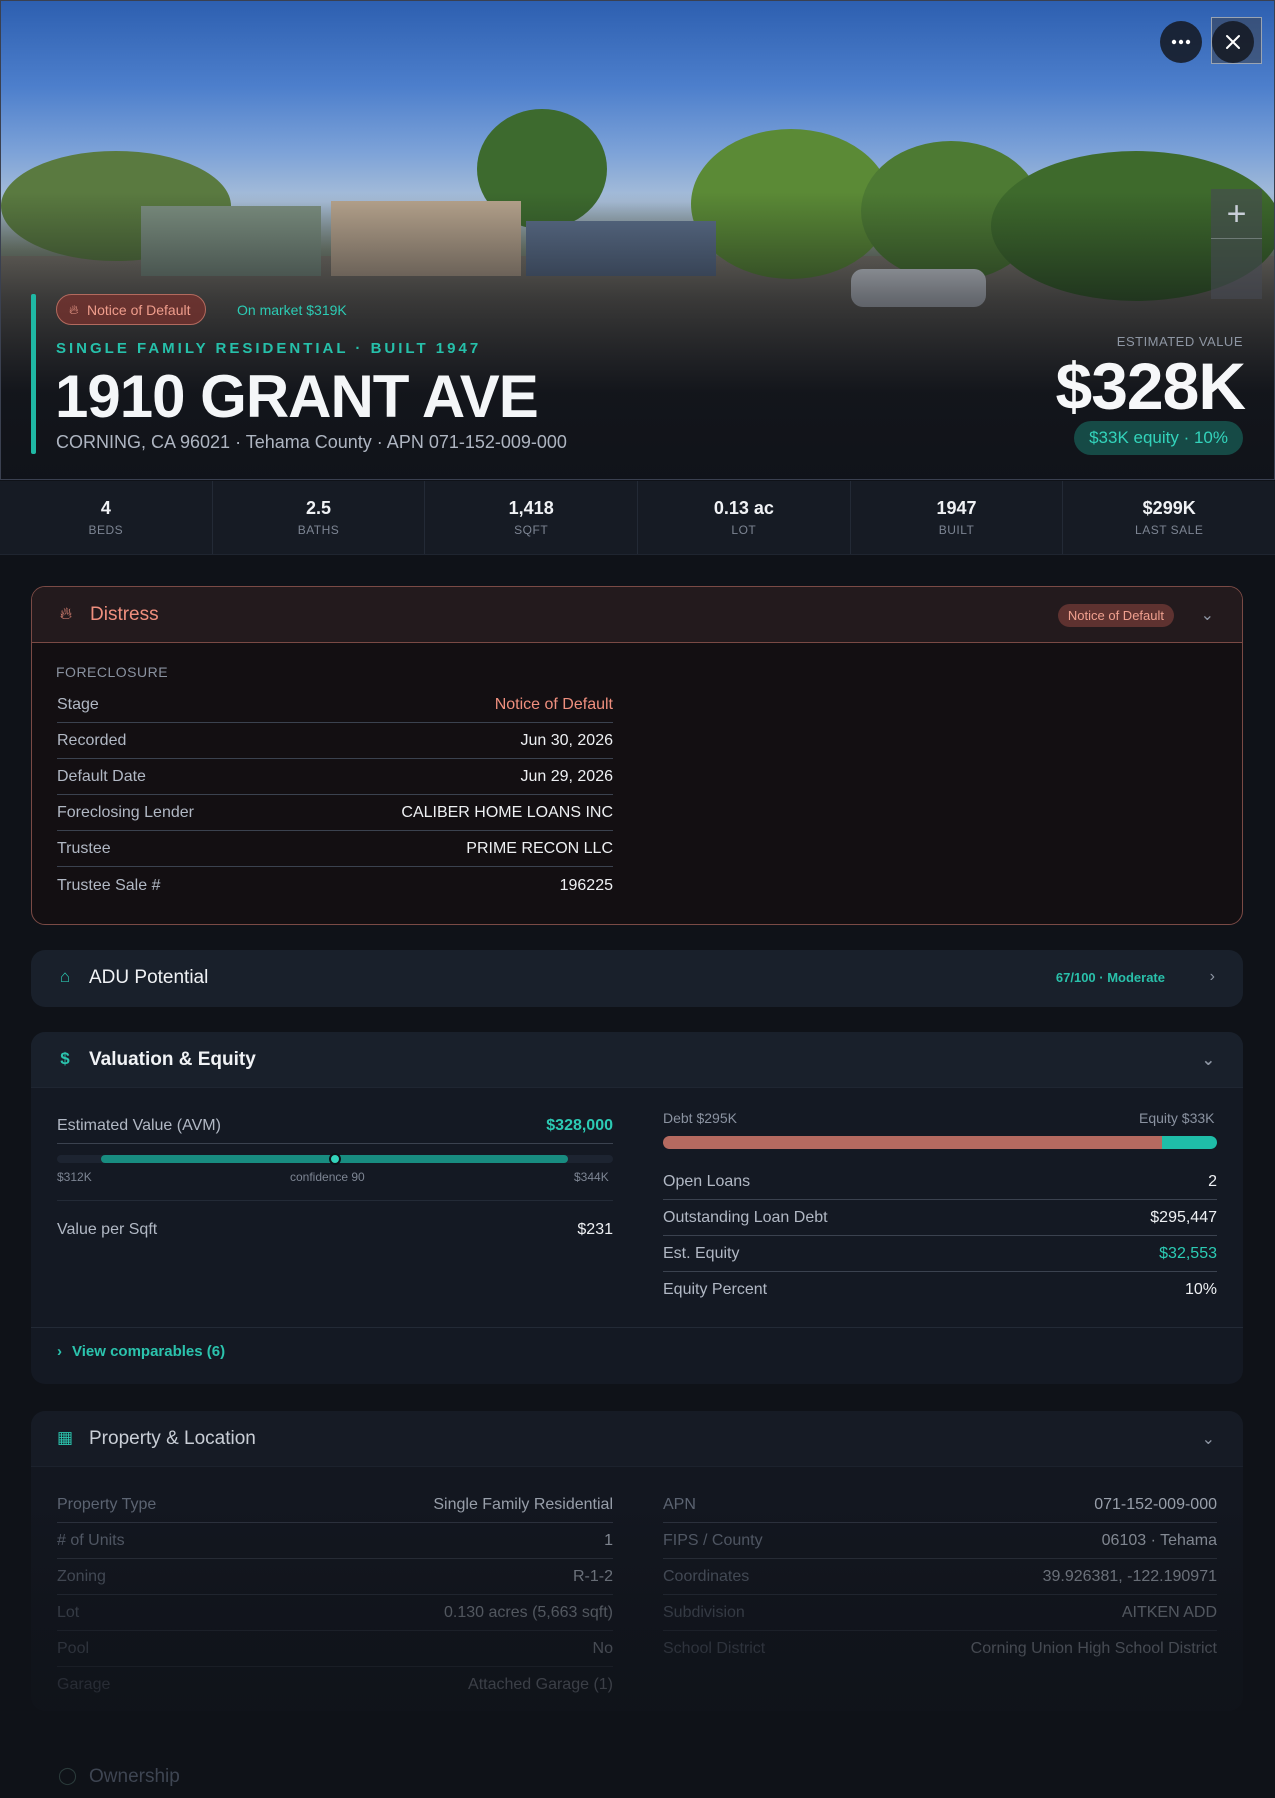 The width and height of the screenshot is (1275, 1798). Describe the element at coordinates (335, 1229) in the screenshot. I see `value-per-sqft-row: Value per Sqft $231` at that location.